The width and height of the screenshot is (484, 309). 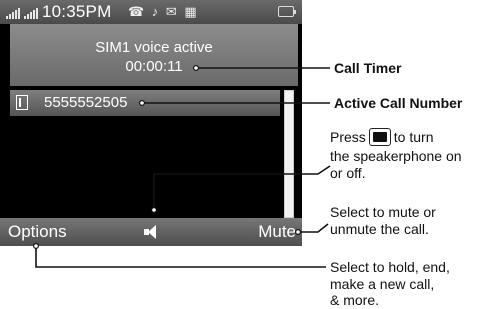 What do you see at coordinates (379, 229) in the screenshot?
I see `mute-annotation-line-2: unmute the call.` at bounding box center [379, 229].